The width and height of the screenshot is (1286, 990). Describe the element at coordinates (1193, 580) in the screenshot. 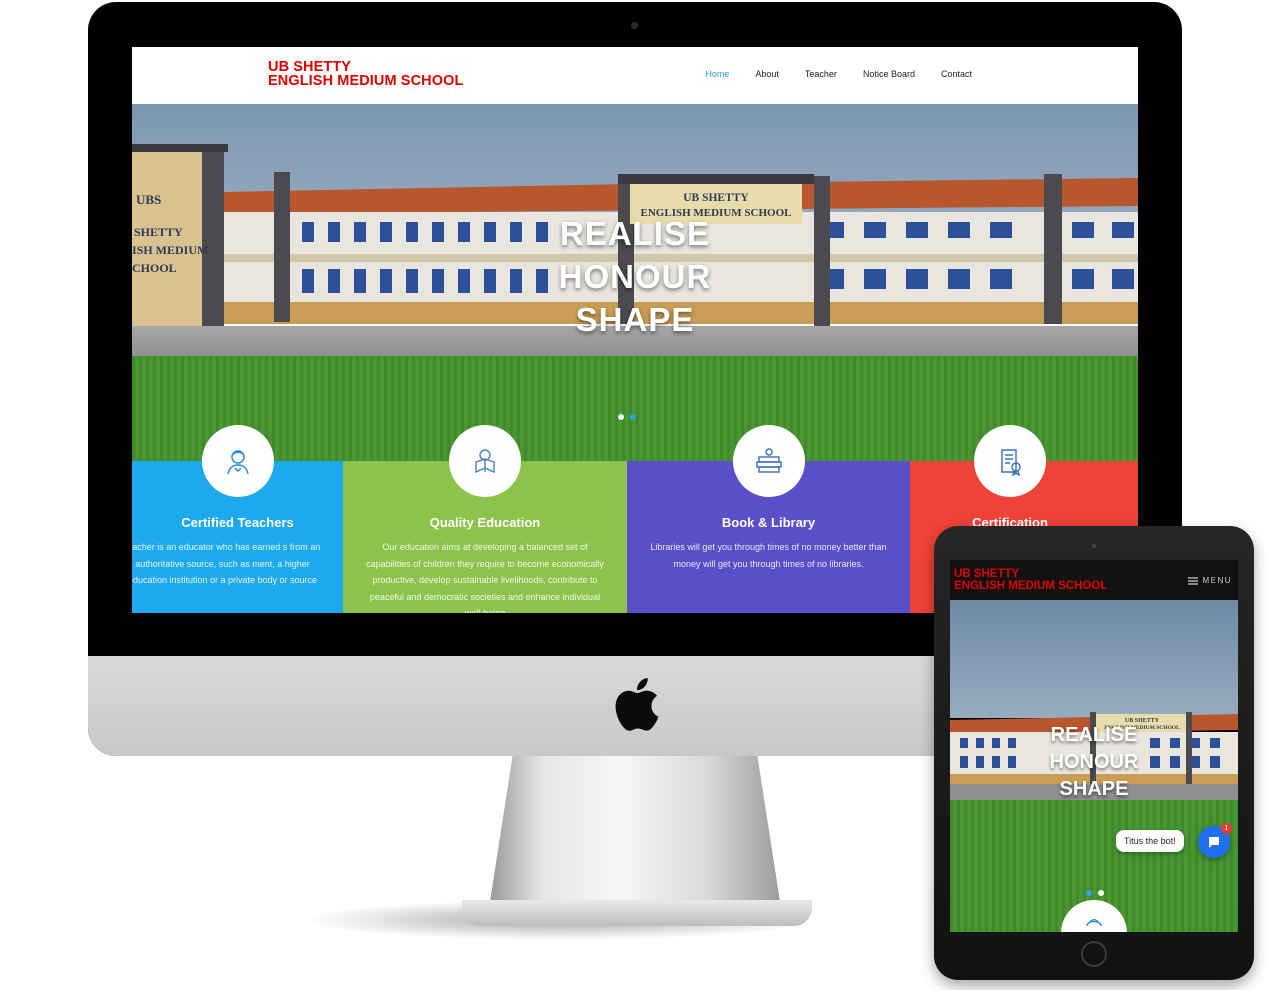

I see `hamburger-icon` at that location.